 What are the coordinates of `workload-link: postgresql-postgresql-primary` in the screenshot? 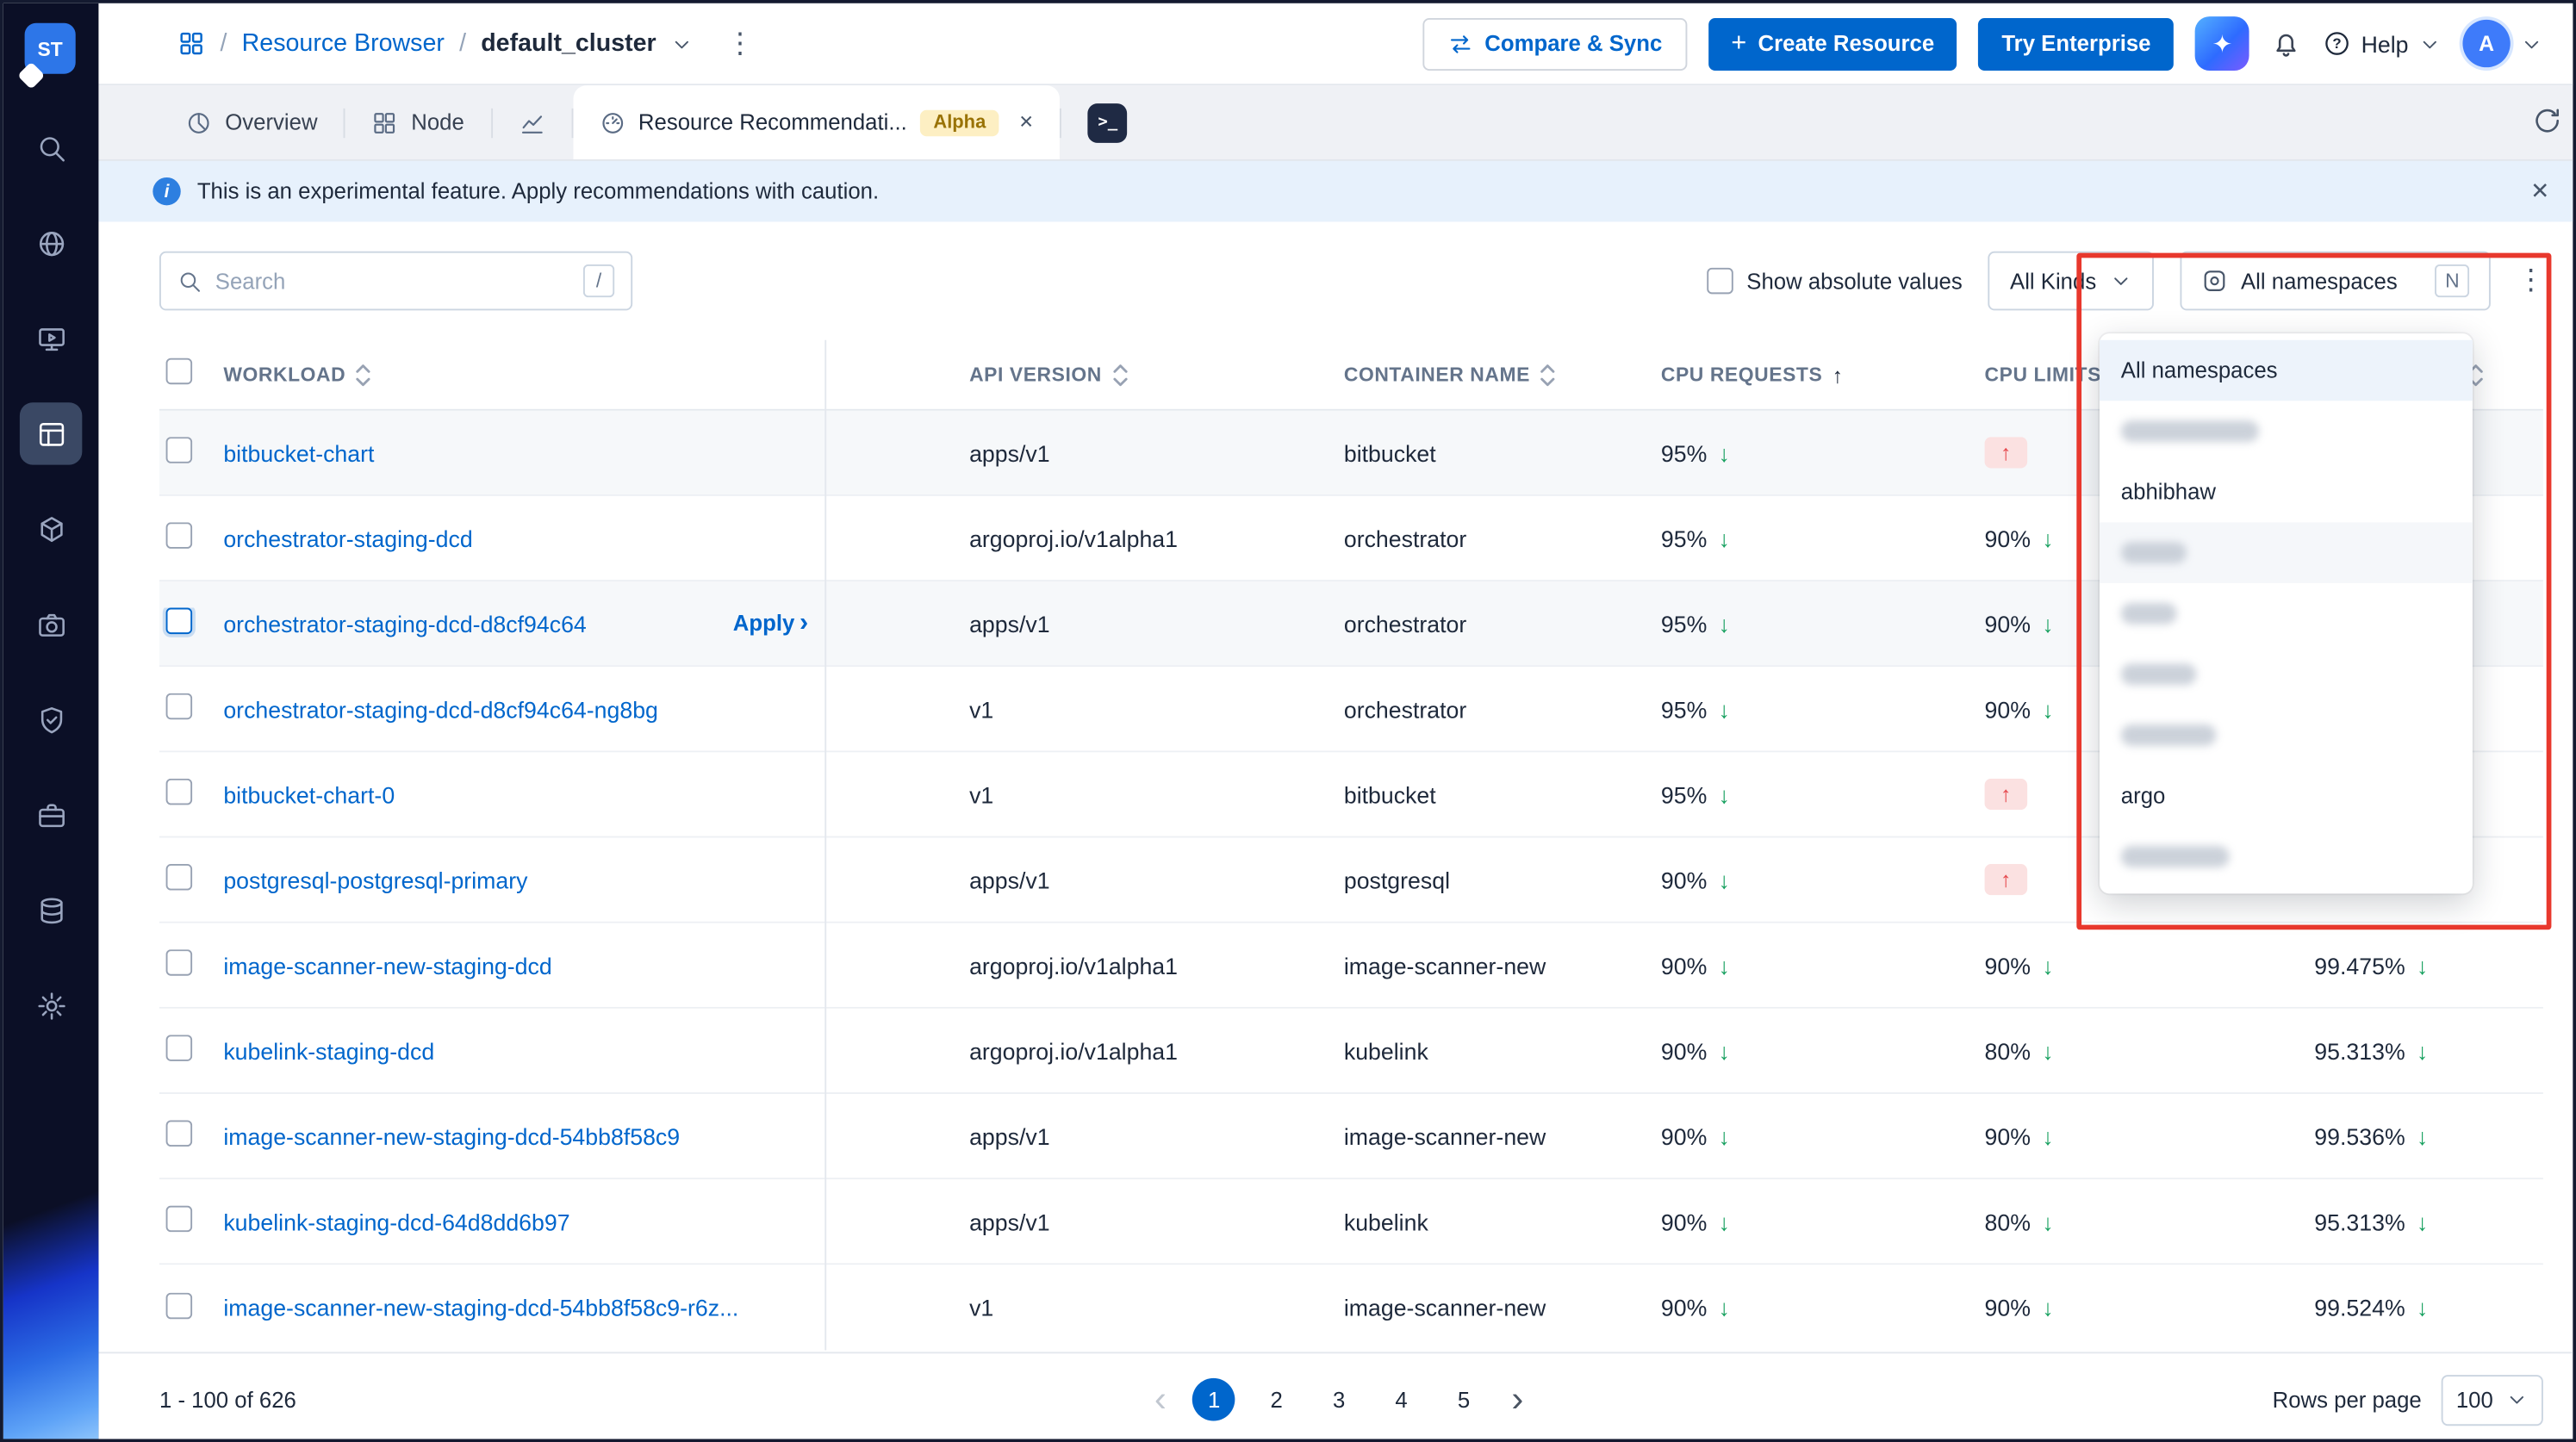 It's located at (375, 880).